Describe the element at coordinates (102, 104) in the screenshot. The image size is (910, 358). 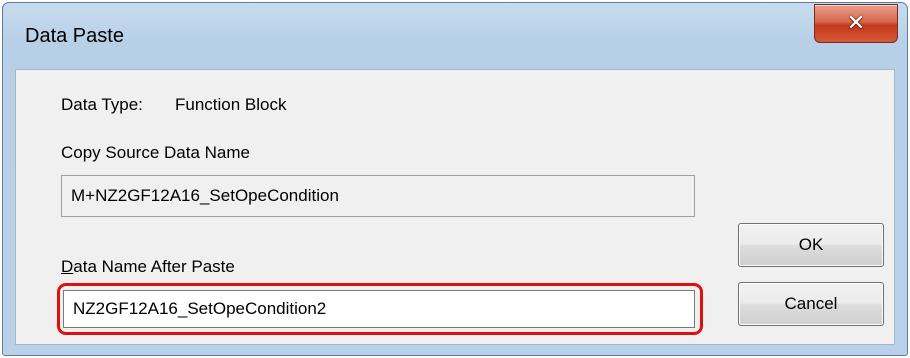
I see `data-type-label: Data Type:` at that location.